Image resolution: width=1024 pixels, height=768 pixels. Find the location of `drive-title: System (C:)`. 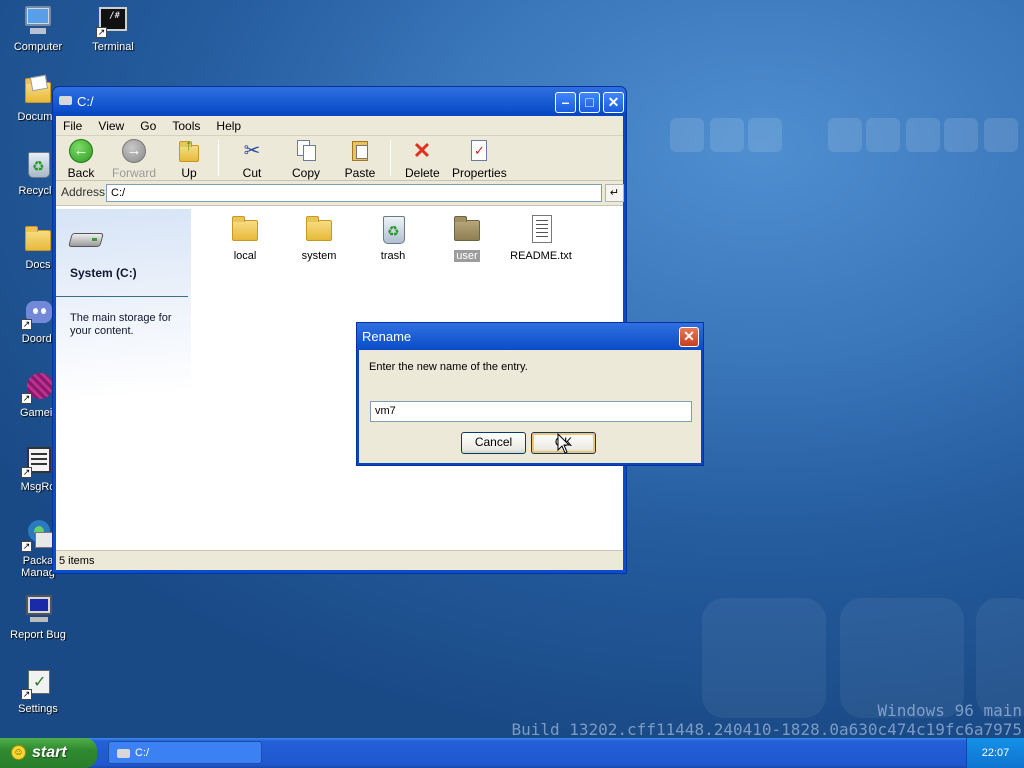

drive-title: System (C:) is located at coordinates (103, 273).